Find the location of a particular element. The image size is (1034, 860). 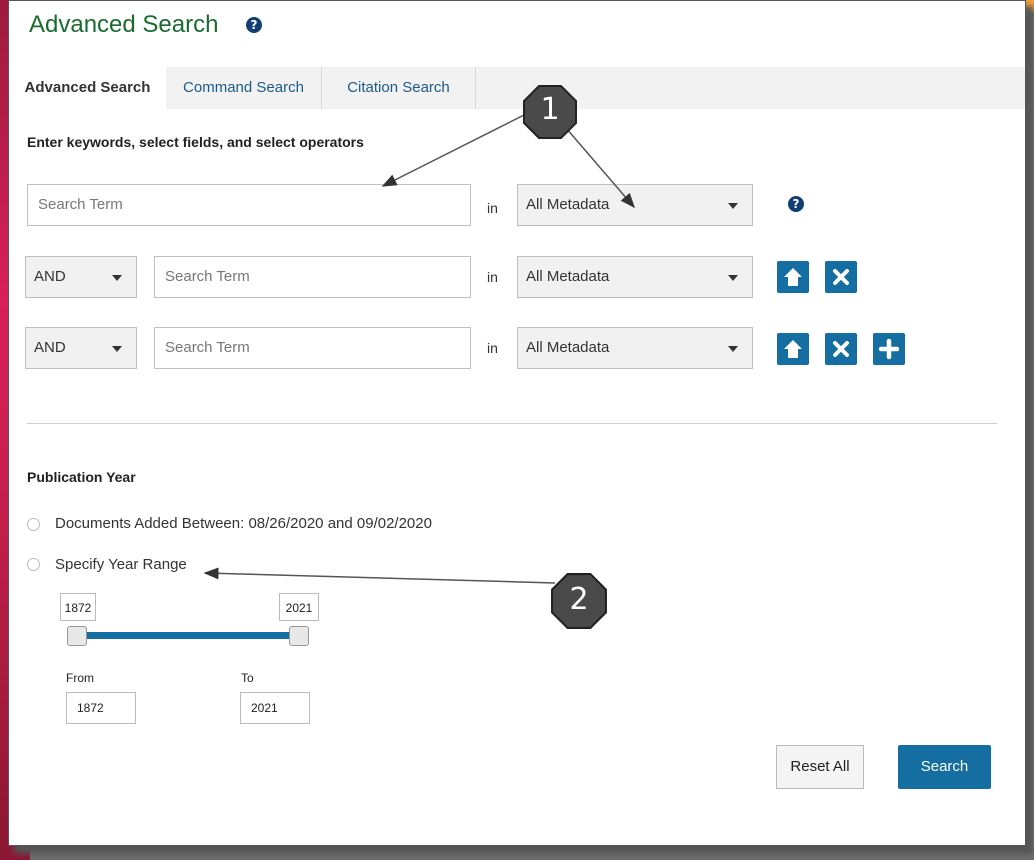

callout-badge-2: 2 is located at coordinates (579, 601).